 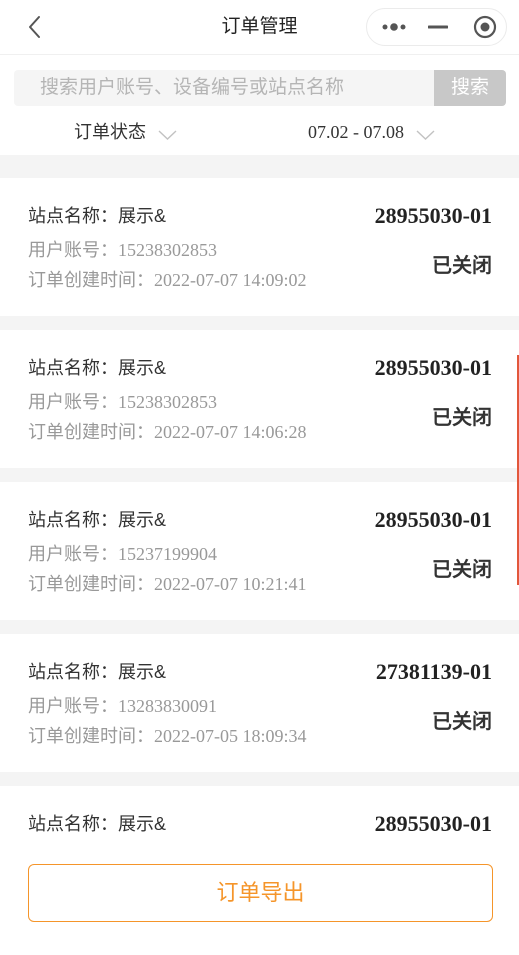 I want to click on created-value: 2022-07-07 14:06:28, so click(x=230, y=432).